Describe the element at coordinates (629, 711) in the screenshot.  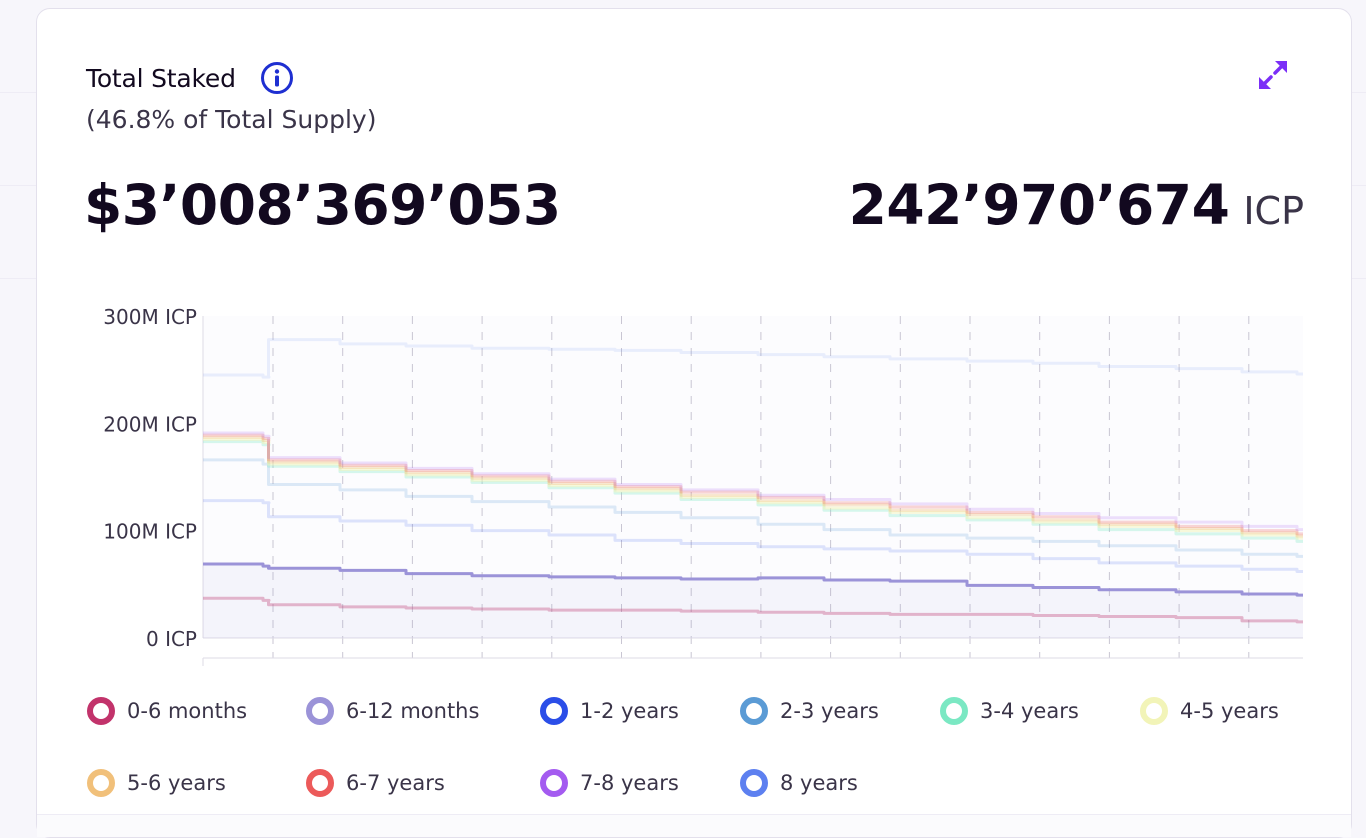
I see `legend-label: 1-2 years` at that location.